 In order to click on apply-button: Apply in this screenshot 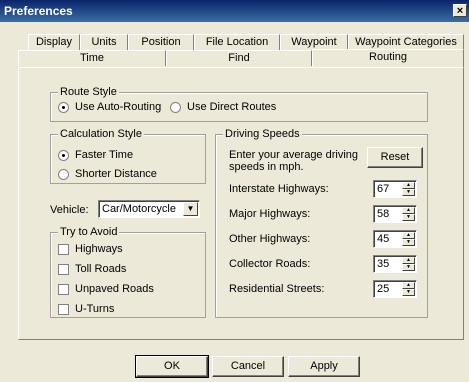, I will do `click(324, 366)`.